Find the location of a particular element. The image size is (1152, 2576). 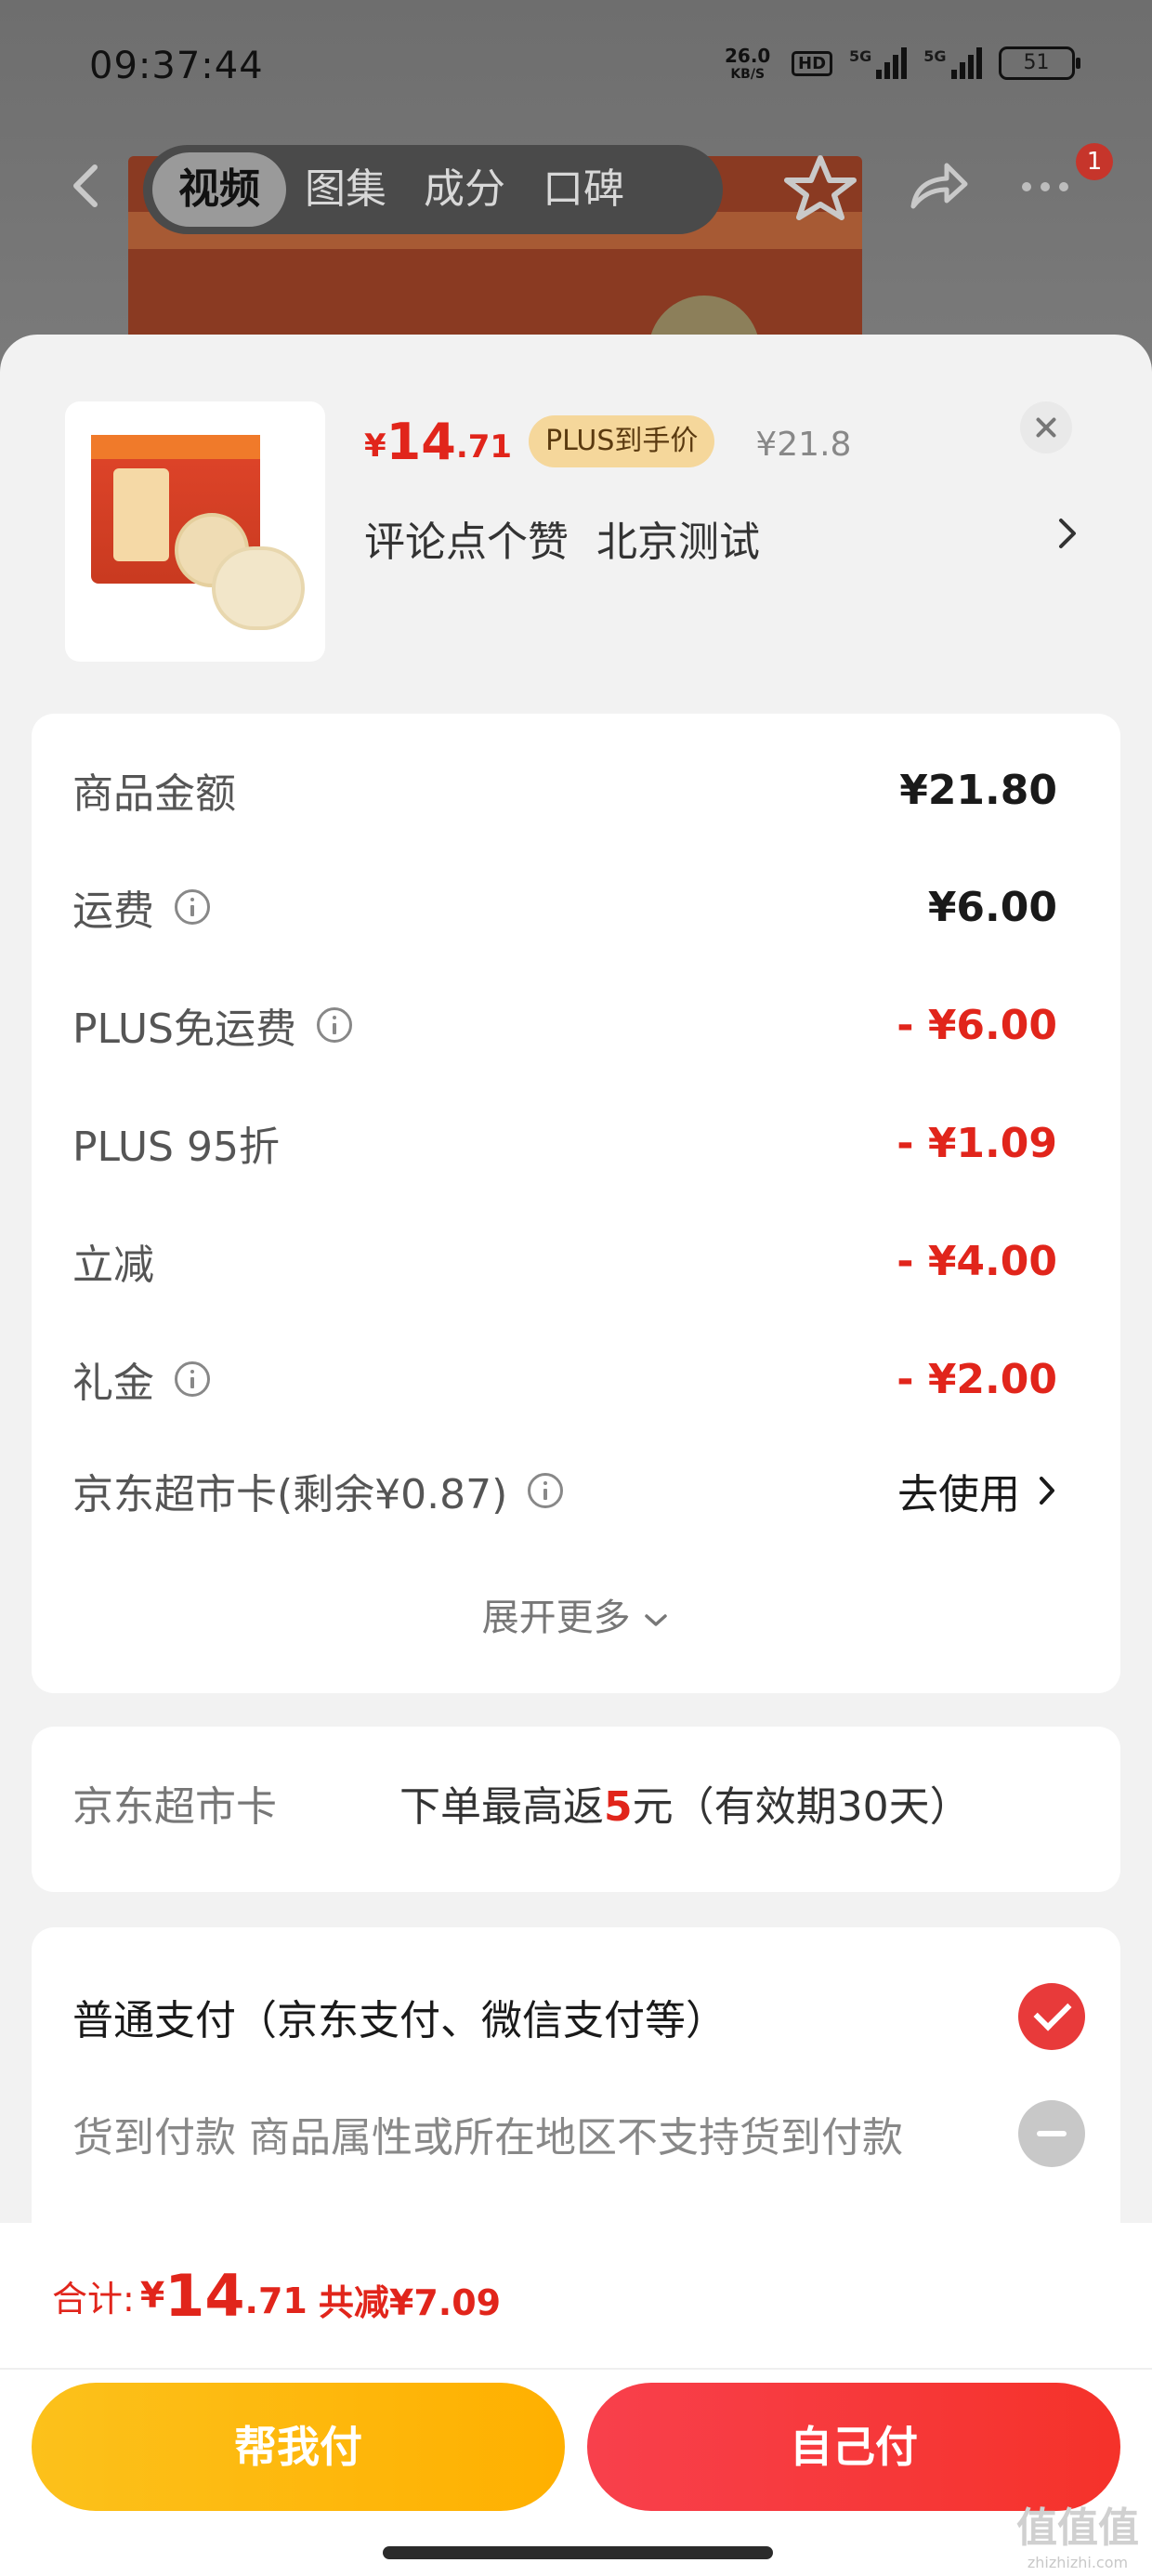

checkmark-selected-icon is located at coordinates (1051, 2016).